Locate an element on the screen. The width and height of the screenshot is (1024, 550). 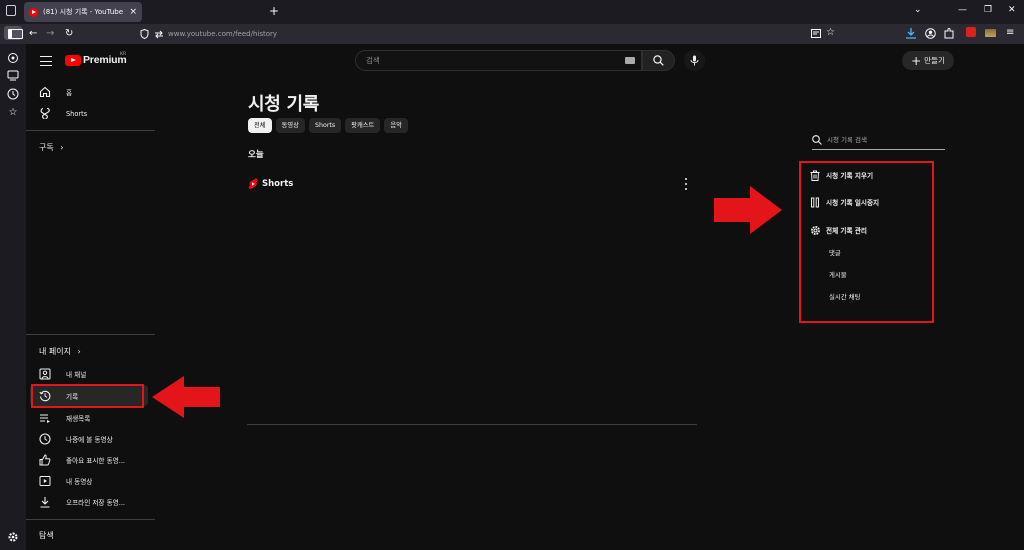
guide-item-playlists: 재생목록 is located at coordinates (89, 417).